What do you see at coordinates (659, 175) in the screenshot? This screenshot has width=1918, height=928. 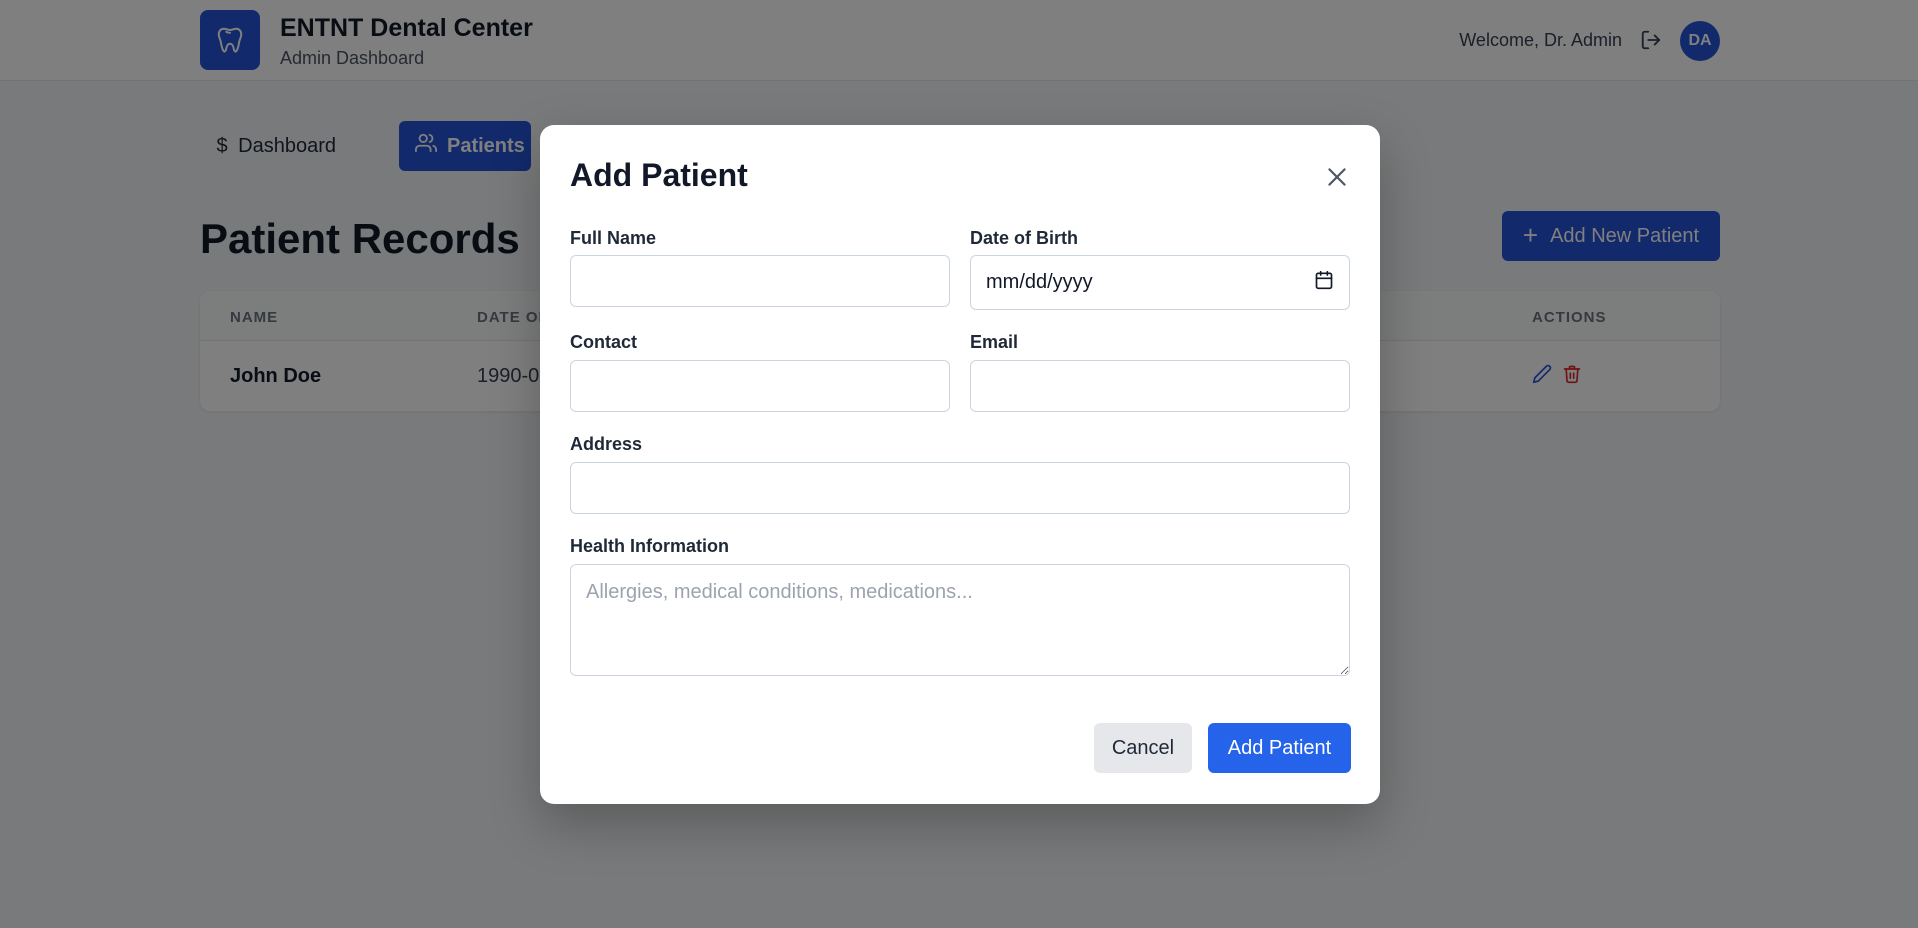 I see `modal-title: Add Patient` at bounding box center [659, 175].